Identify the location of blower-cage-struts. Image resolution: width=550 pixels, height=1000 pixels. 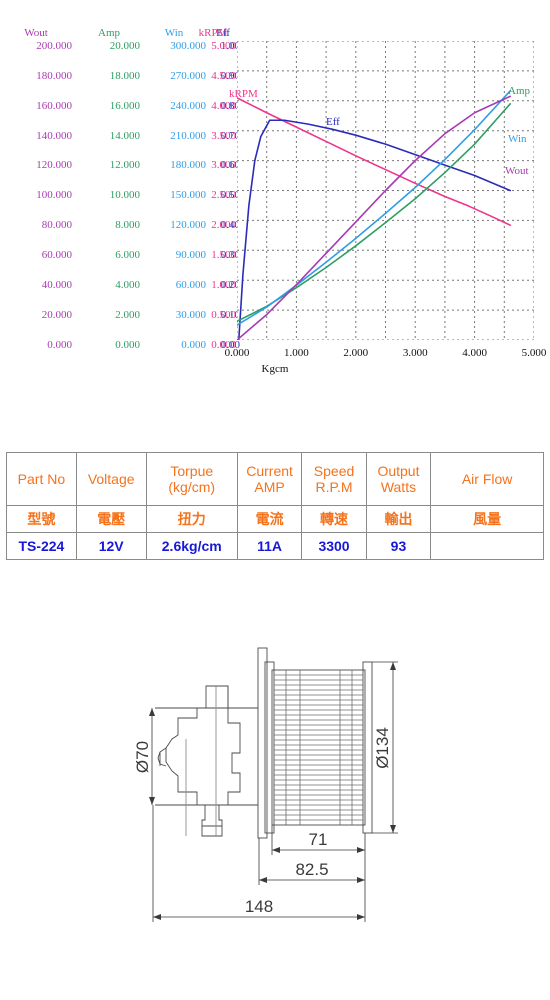
(319, 747).